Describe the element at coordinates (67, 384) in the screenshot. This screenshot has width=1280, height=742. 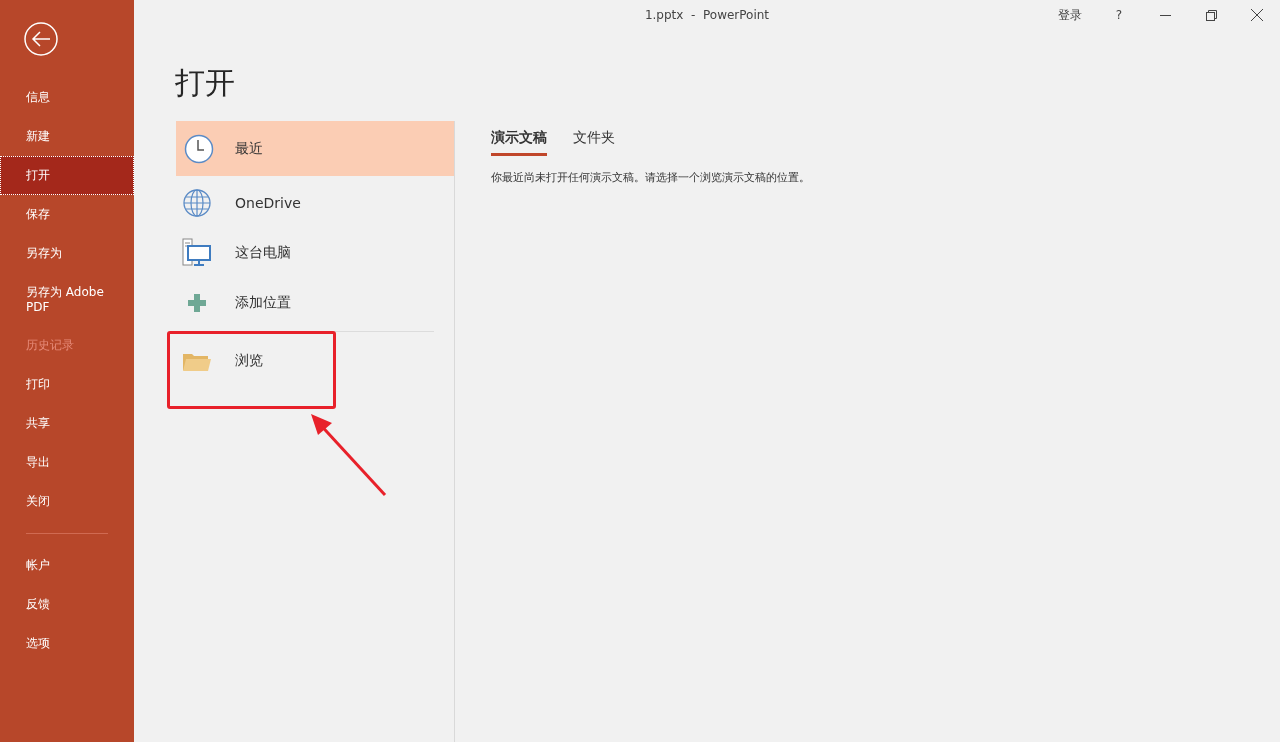
I see `sidebar-item: 打印` at that location.